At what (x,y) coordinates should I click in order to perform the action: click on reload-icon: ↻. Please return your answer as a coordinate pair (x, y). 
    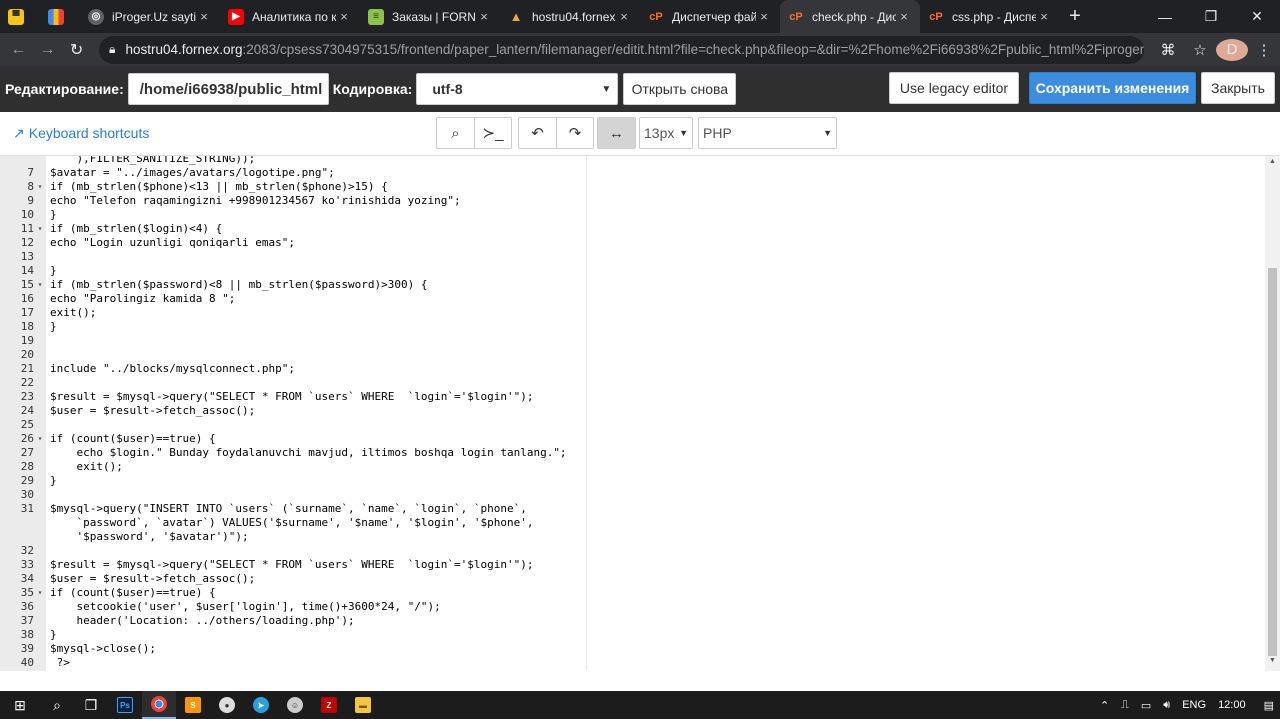
    Looking at the image, I should click on (76, 50).